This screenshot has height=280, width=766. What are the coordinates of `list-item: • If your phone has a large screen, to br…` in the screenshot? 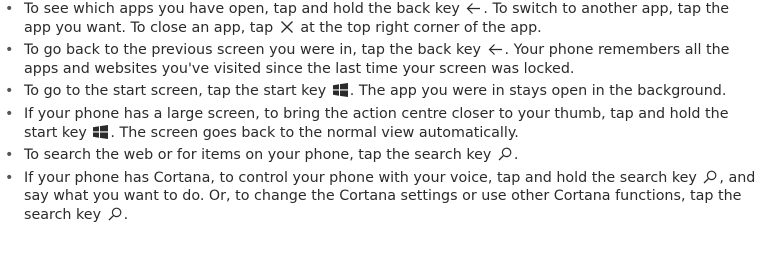 It's located at (380, 123).